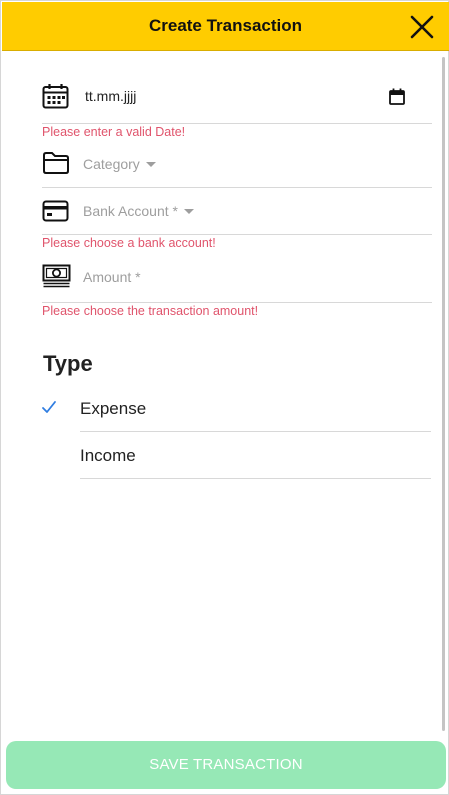 The image size is (449, 795). What do you see at coordinates (443, 394) in the screenshot?
I see `scrollbar` at bounding box center [443, 394].